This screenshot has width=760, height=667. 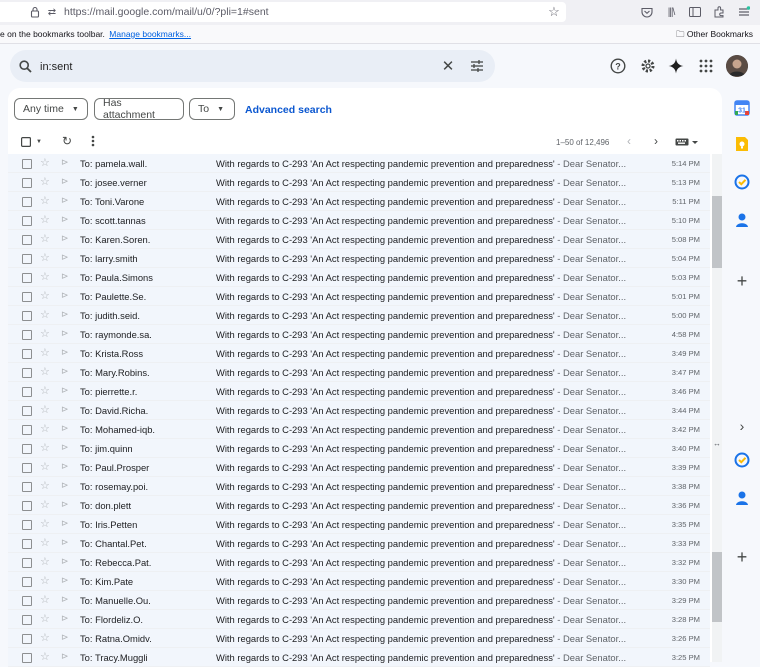 I want to click on add-app-plus-icon: +, so click(x=742, y=281).